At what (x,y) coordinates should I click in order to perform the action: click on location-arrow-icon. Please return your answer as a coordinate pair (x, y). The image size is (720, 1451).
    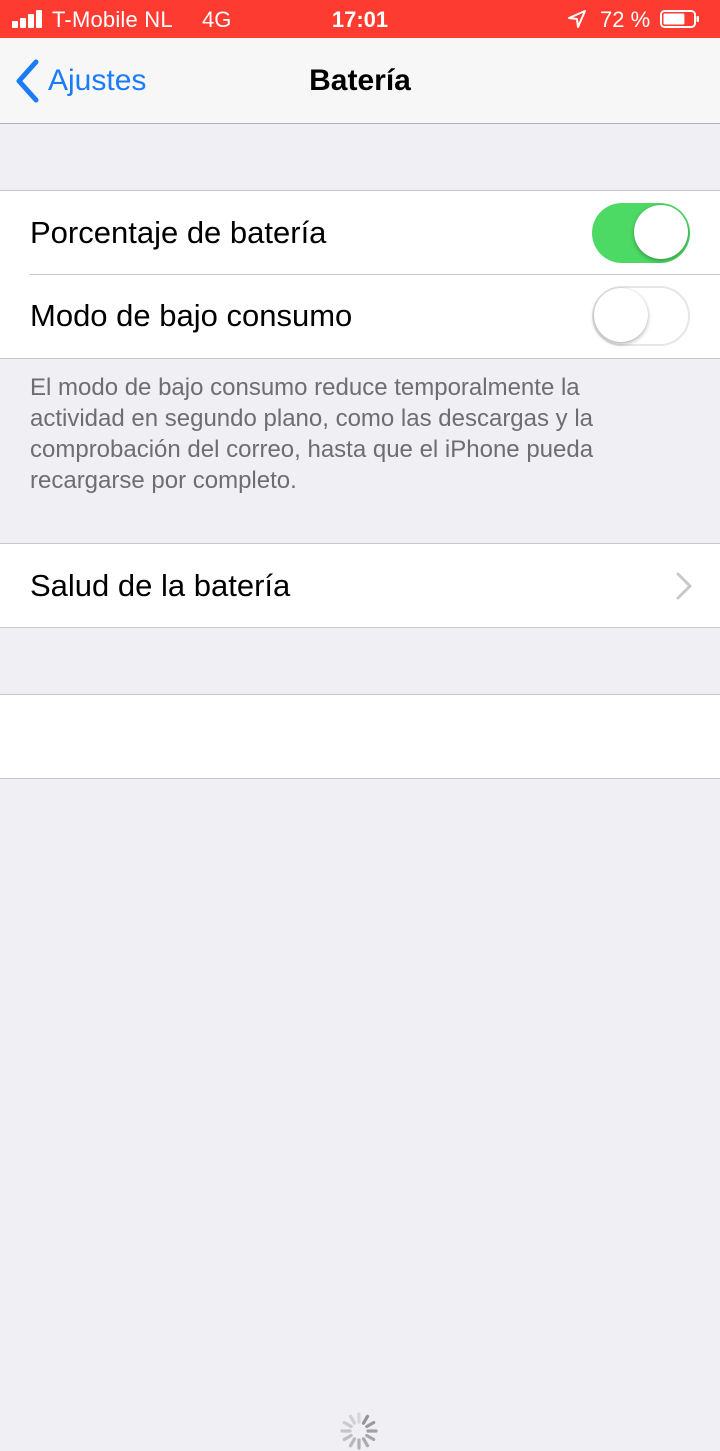
    Looking at the image, I should click on (577, 19).